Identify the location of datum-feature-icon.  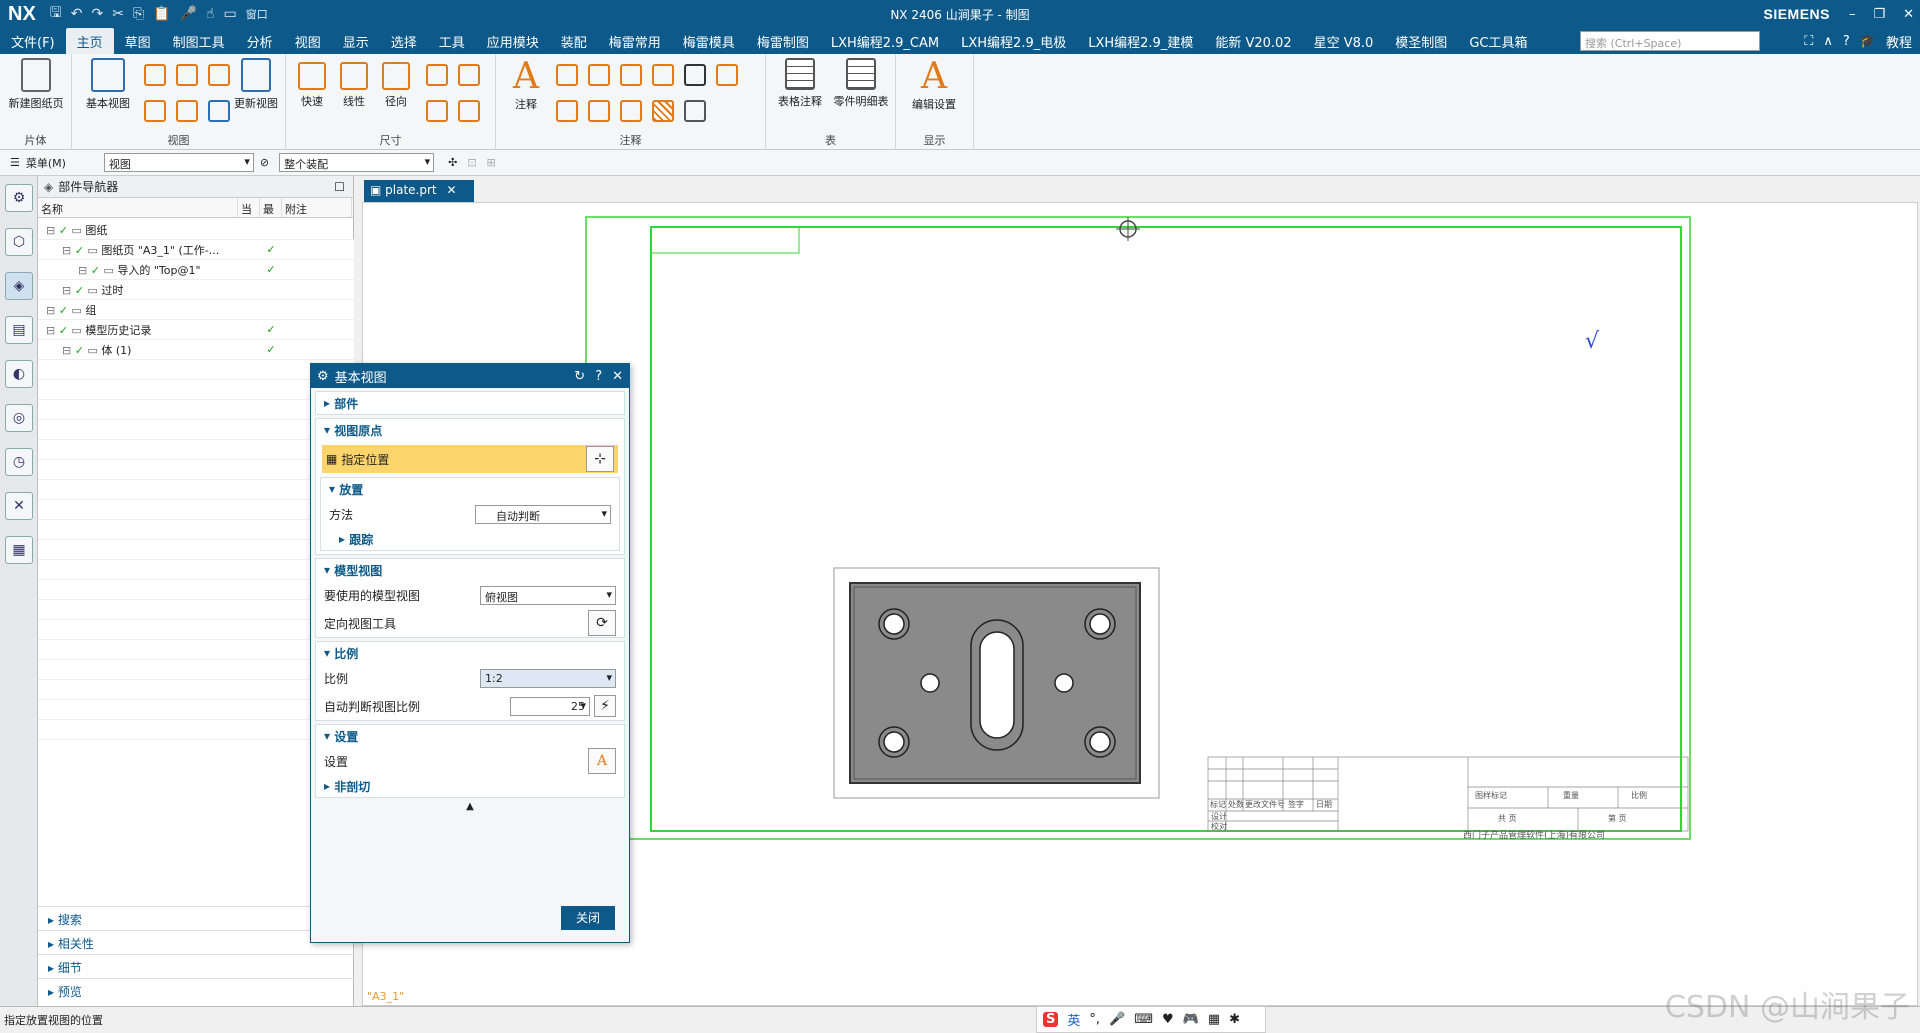
(567, 111).